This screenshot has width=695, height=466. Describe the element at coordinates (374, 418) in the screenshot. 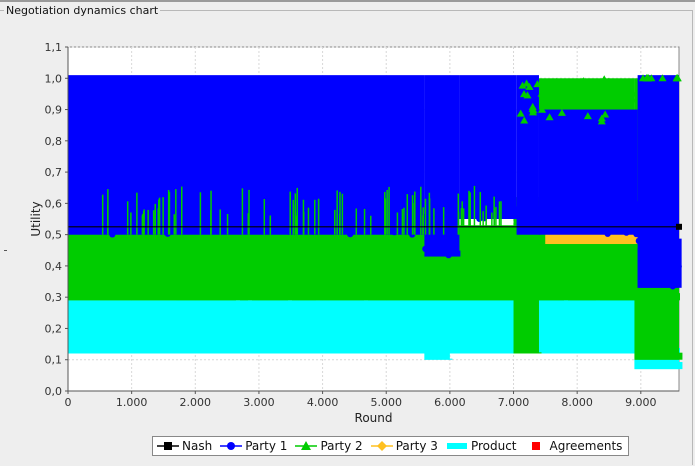

I see `x-axis-label: Round` at that location.